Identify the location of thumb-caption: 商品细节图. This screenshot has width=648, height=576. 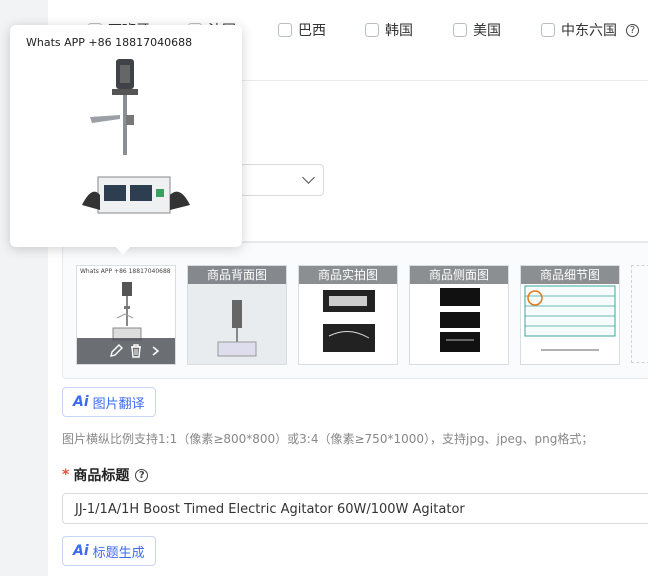
(570, 275).